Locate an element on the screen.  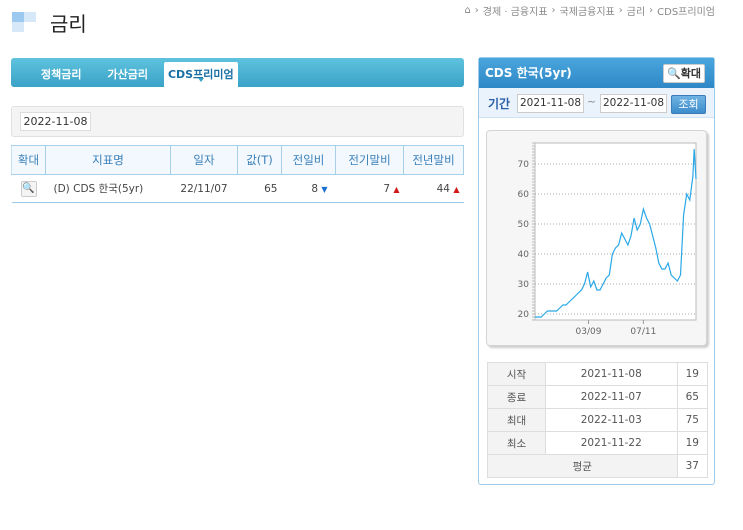
breadcrumb-item: 경제 · 금융지표 is located at coordinates (515, 10).